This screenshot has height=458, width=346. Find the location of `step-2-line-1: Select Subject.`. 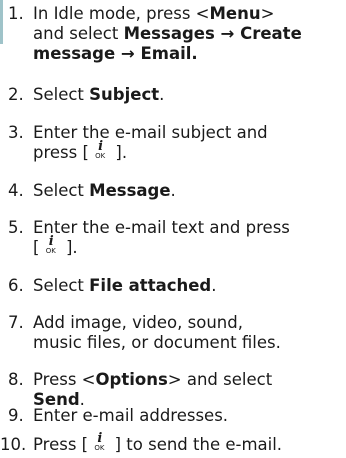

step-2-line-1: Select Subject. is located at coordinates (99, 94).